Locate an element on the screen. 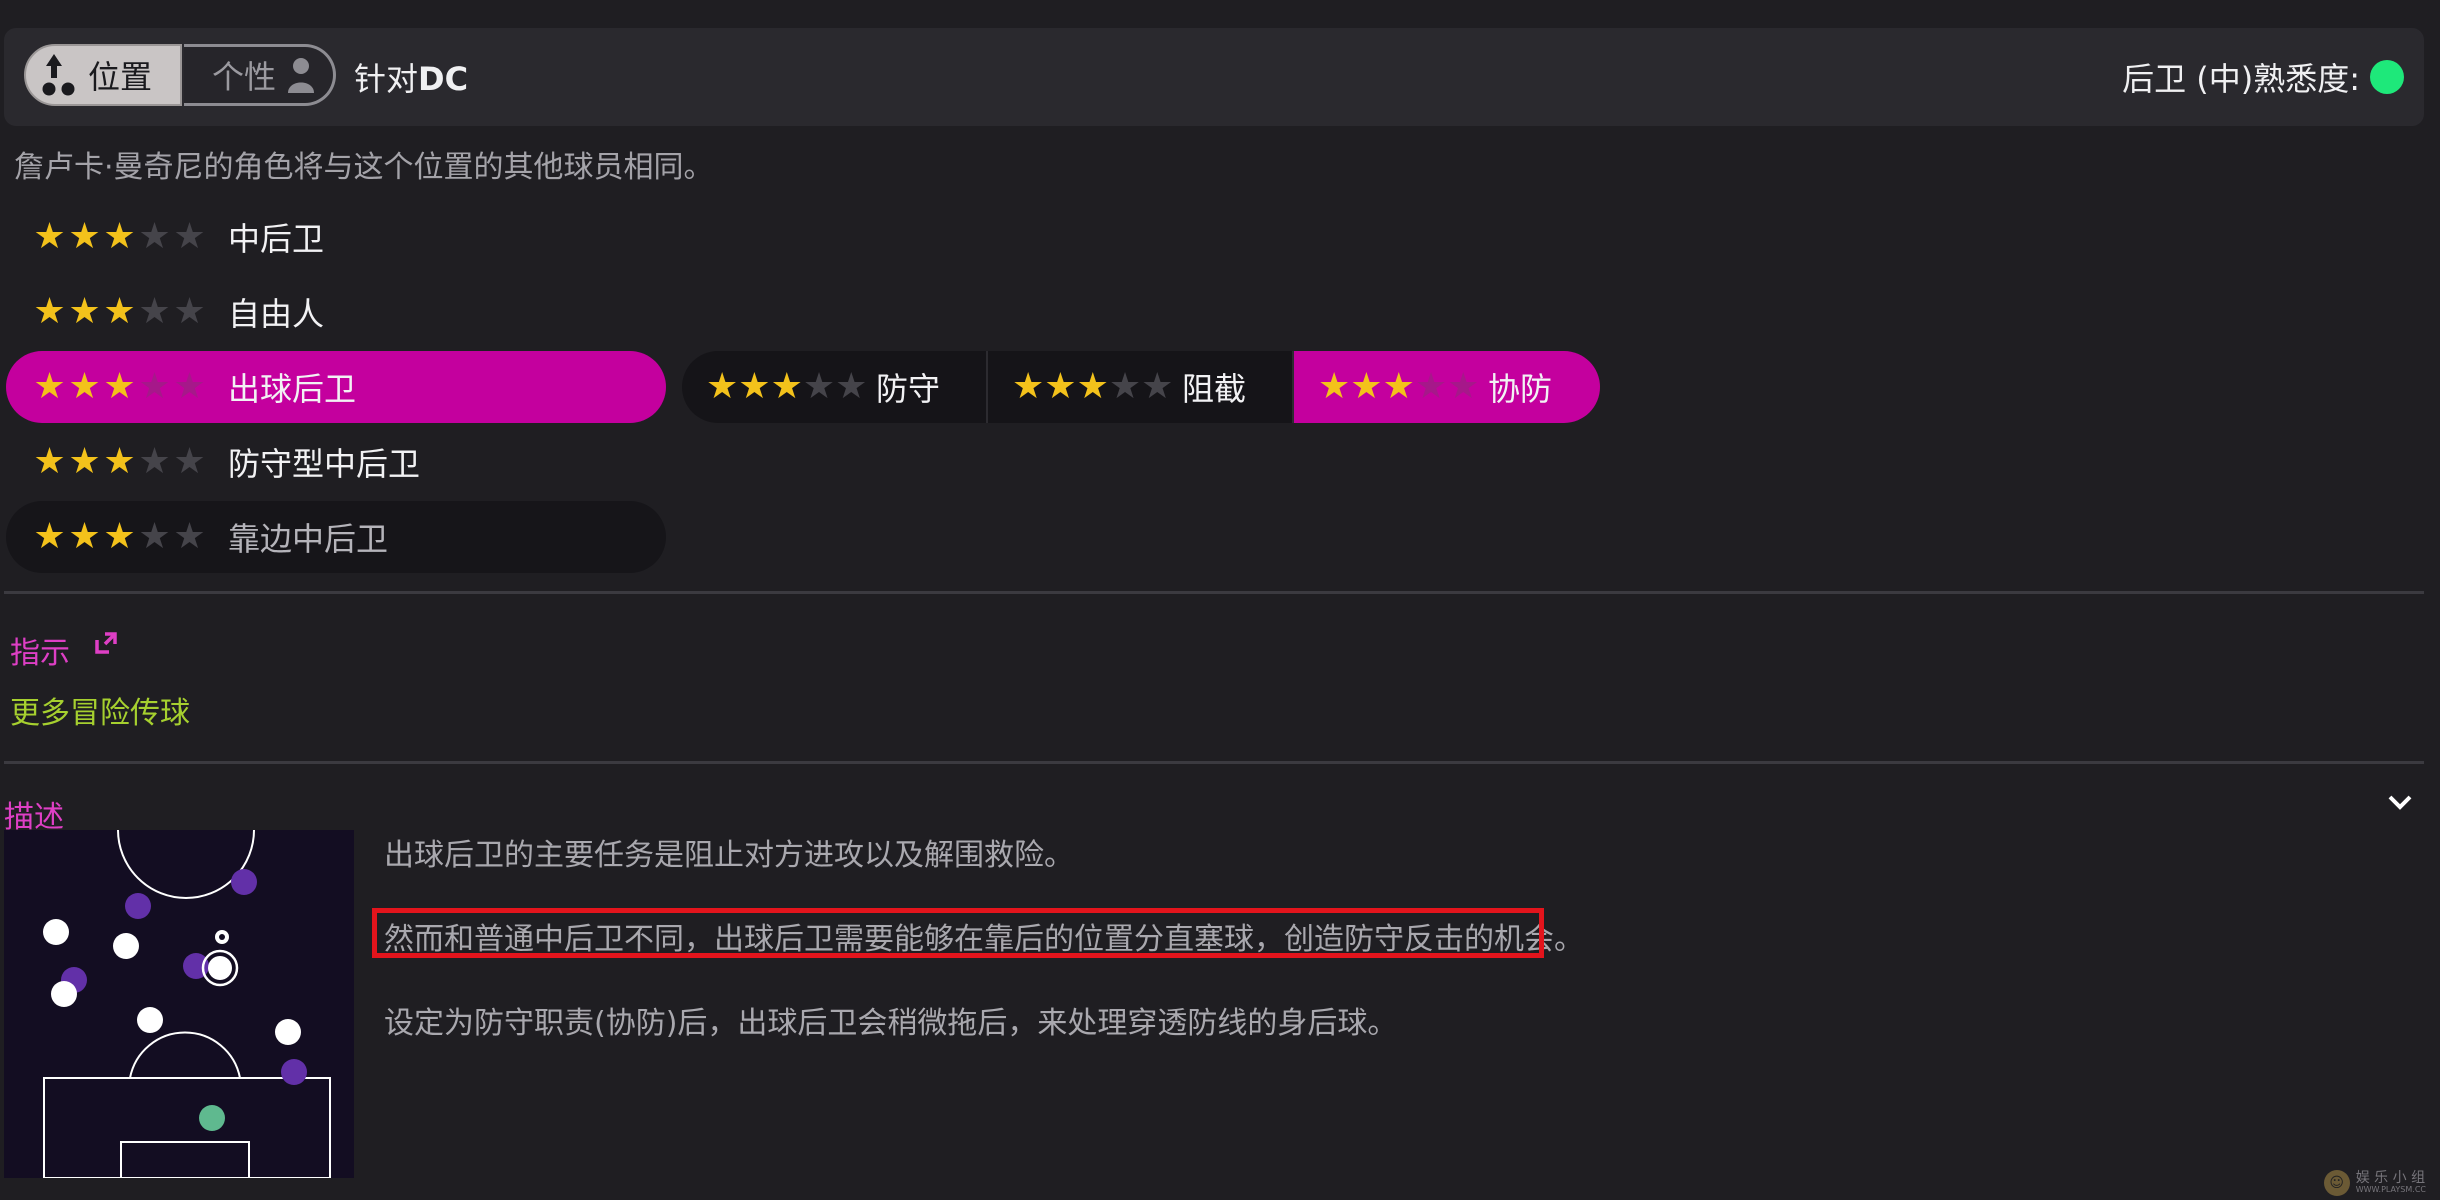 The width and height of the screenshot is (2440, 1200). role-item: ★ ★ ★ ★ ★ 靠边中后卫 is located at coordinates (336, 537).